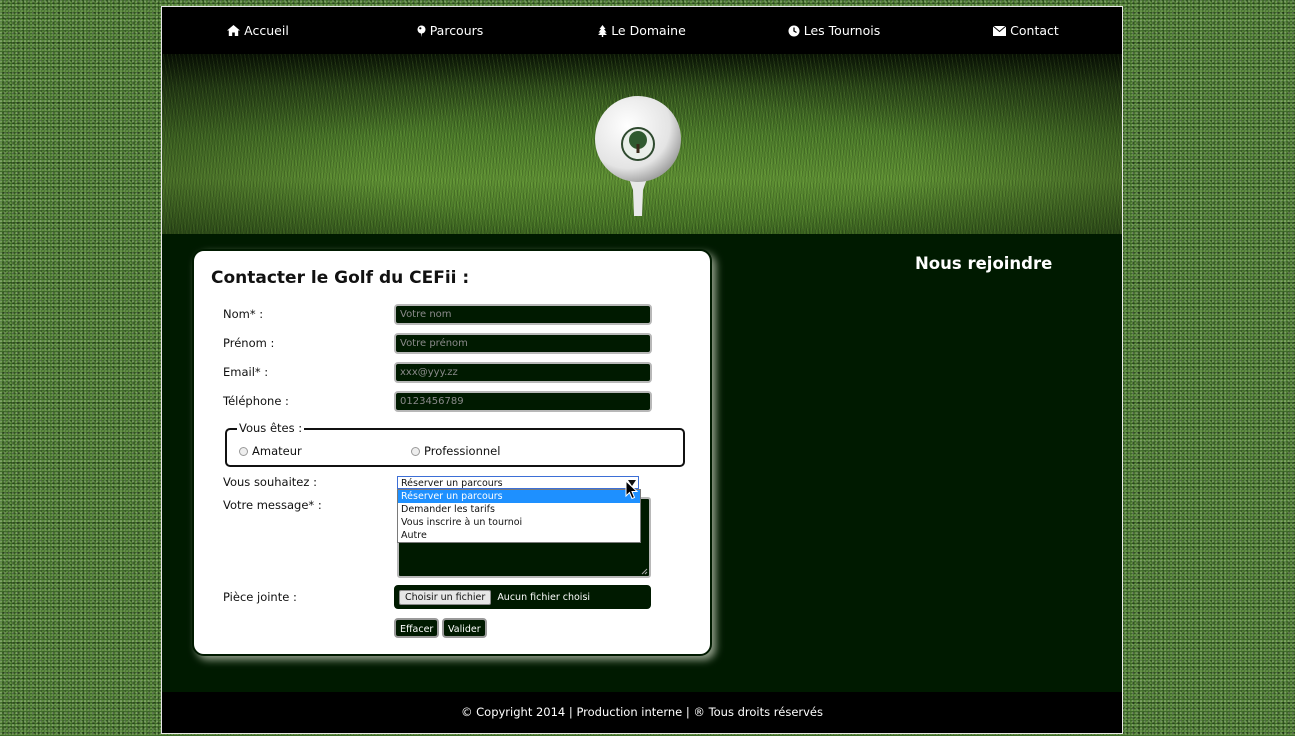 Image resolution: width=1295 pixels, height=736 pixels. What do you see at coordinates (243, 314) in the screenshot?
I see `nom-label: Nom* :` at bounding box center [243, 314].